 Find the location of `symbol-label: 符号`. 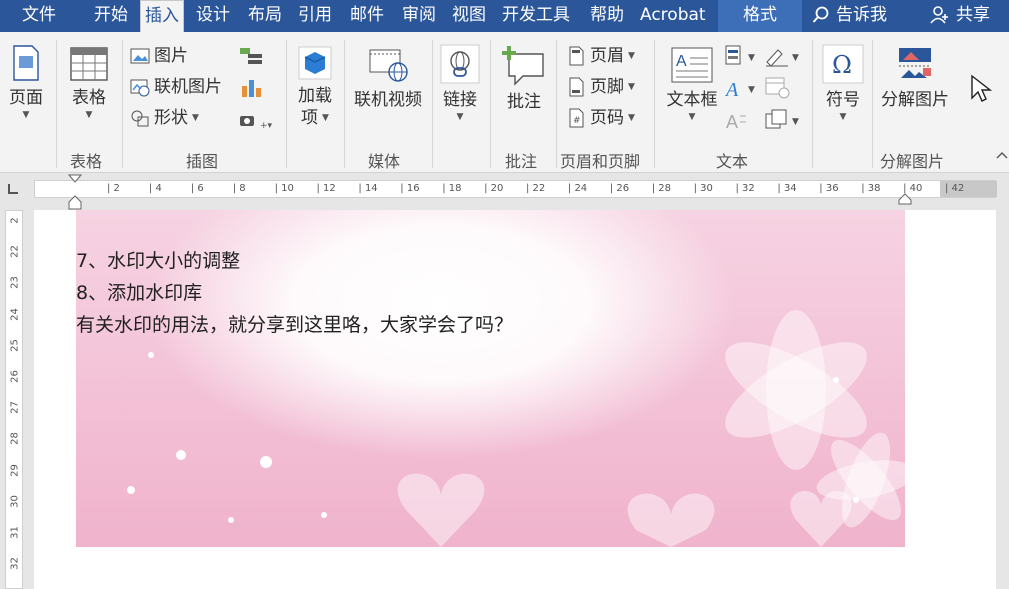

symbol-label: 符号 is located at coordinates (843, 100).